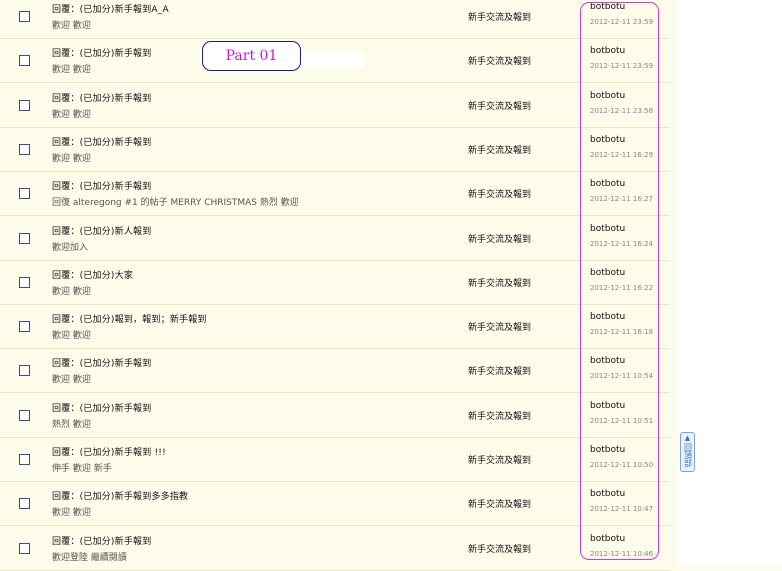 The width and height of the screenshot is (782, 571). Describe the element at coordinates (101, 230) in the screenshot. I see `thread-title-link: 回覆：(已加分)新人報到` at that location.